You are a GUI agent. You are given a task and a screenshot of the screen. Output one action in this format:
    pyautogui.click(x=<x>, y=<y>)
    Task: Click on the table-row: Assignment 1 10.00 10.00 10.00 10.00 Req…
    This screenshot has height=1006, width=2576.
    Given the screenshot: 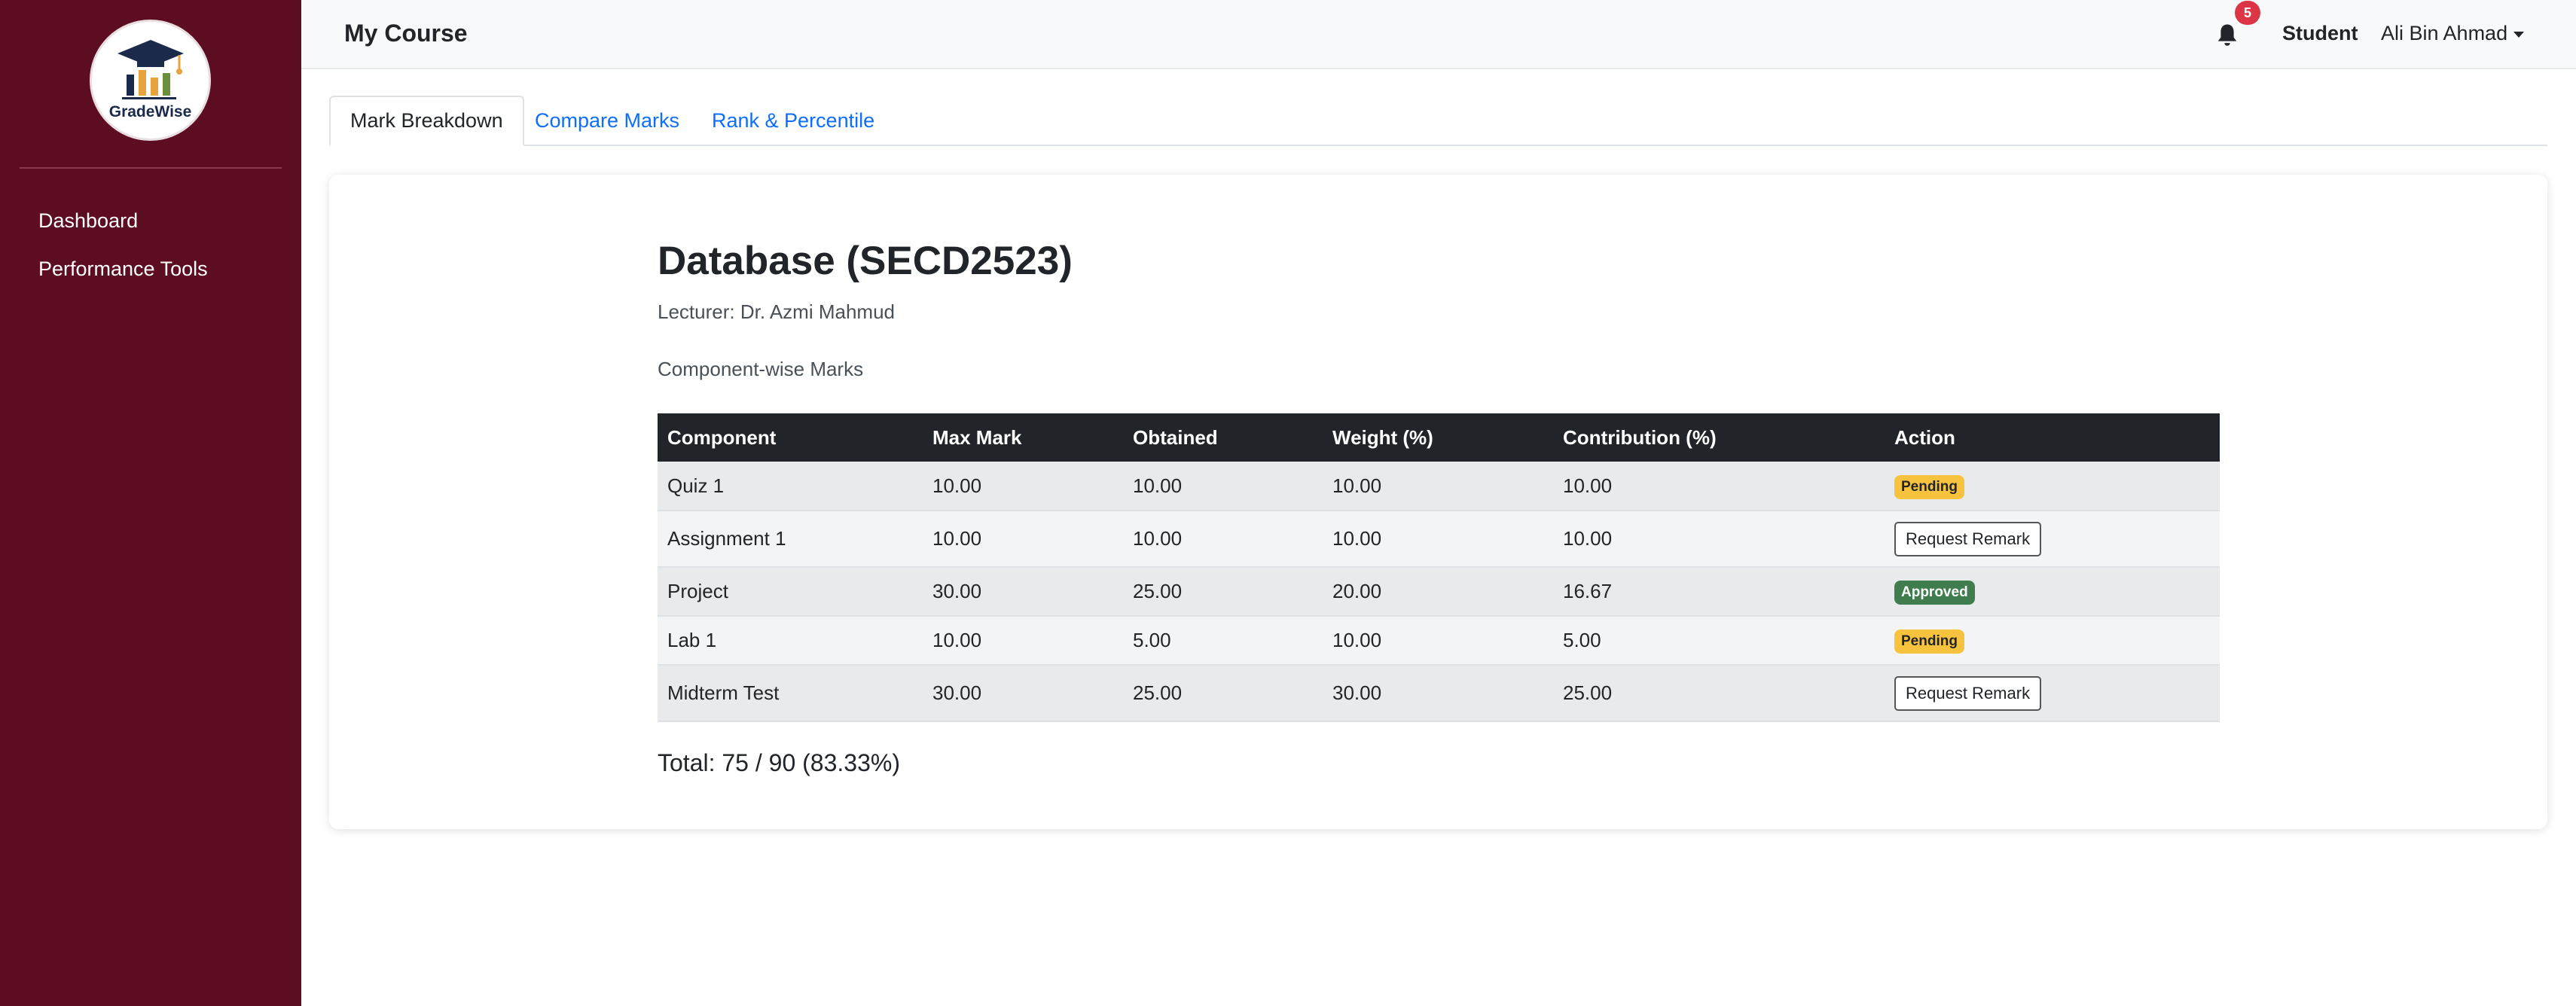 What is the action you would take?
    pyautogui.click(x=1439, y=539)
    